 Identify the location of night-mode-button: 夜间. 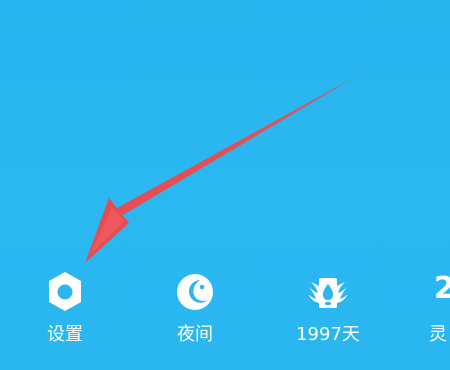
(195, 314).